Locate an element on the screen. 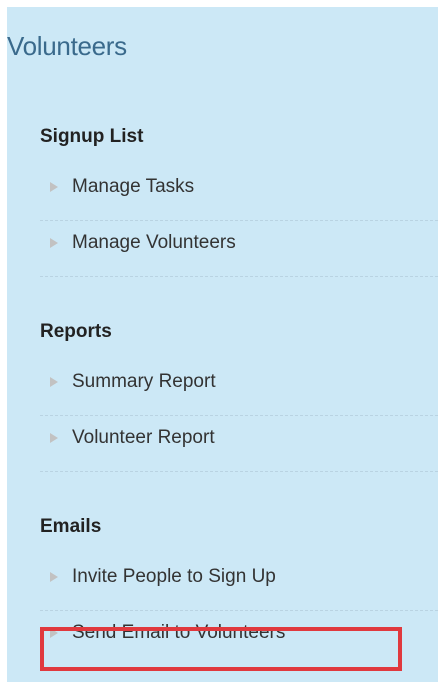 This screenshot has height=682, width=438. nav-item-volunteer-report: Volunteer Report is located at coordinates (239, 444).